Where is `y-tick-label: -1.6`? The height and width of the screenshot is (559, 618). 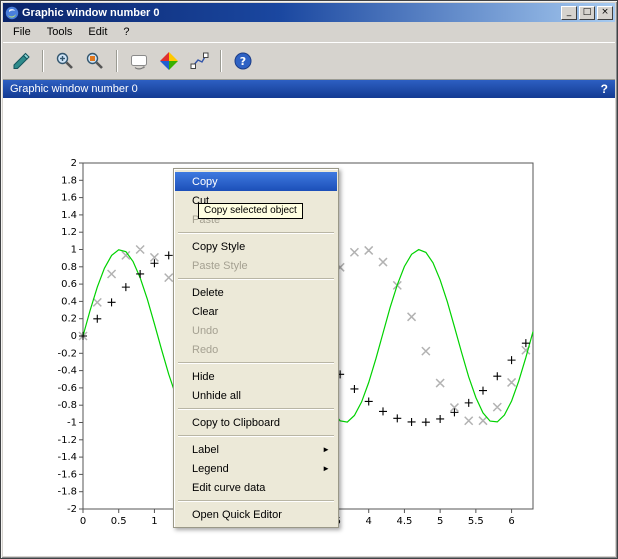 y-tick-label: -1.6 is located at coordinates (67, 474).